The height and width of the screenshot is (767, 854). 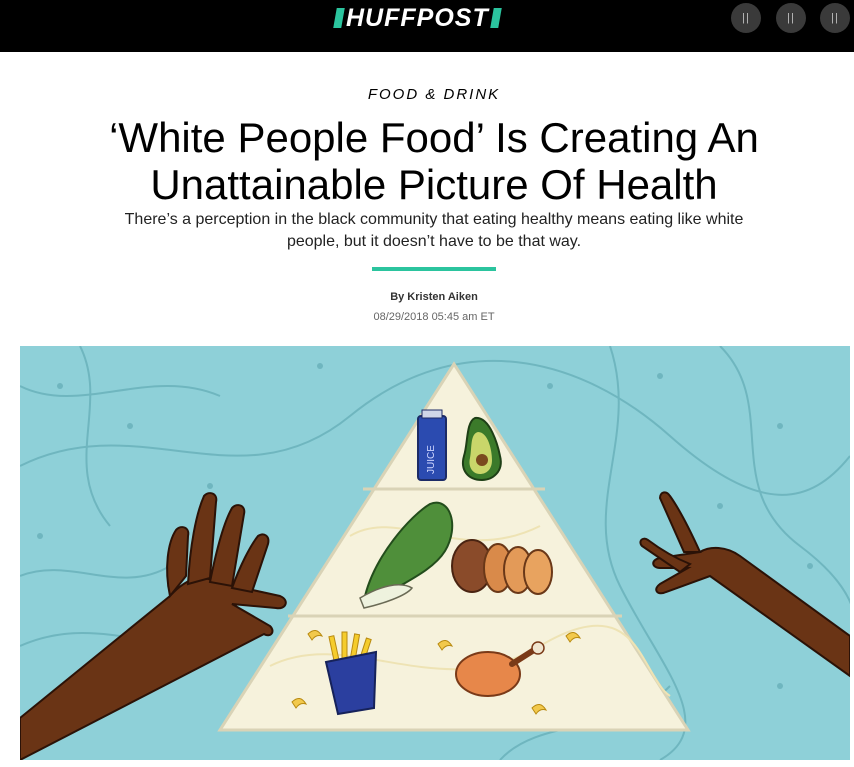 What do you see at coordinates (791, 18) in the screenshot?
I see `header-button-2: ||` at bounding box center [791, 18].